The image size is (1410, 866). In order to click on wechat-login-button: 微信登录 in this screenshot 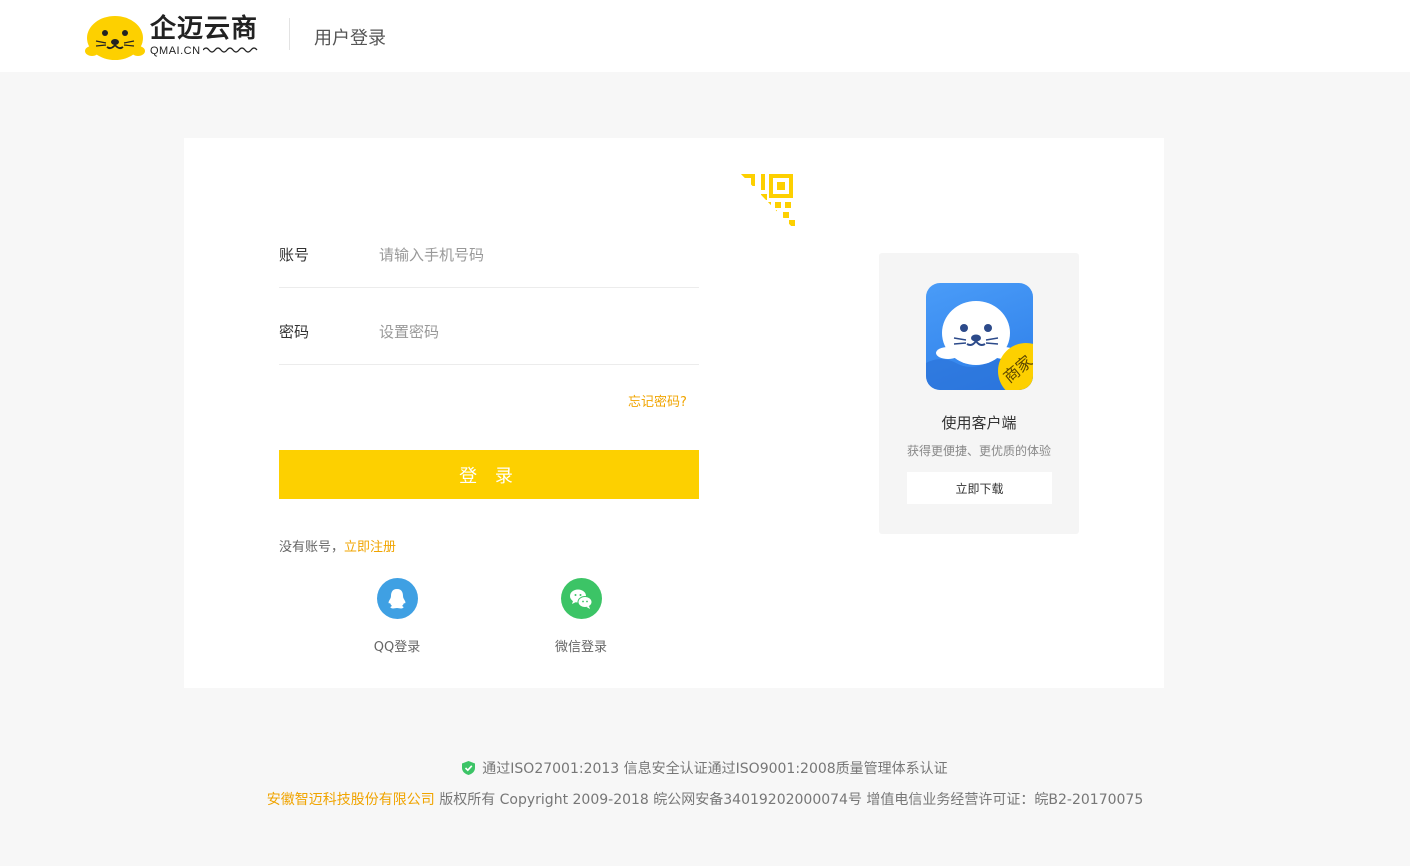, I will do `click(581, 616)`.